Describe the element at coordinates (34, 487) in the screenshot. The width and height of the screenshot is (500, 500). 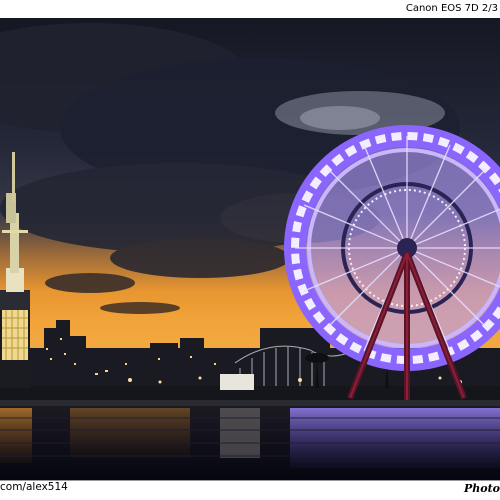
I see `photographer-url: com/alex514` at that location.